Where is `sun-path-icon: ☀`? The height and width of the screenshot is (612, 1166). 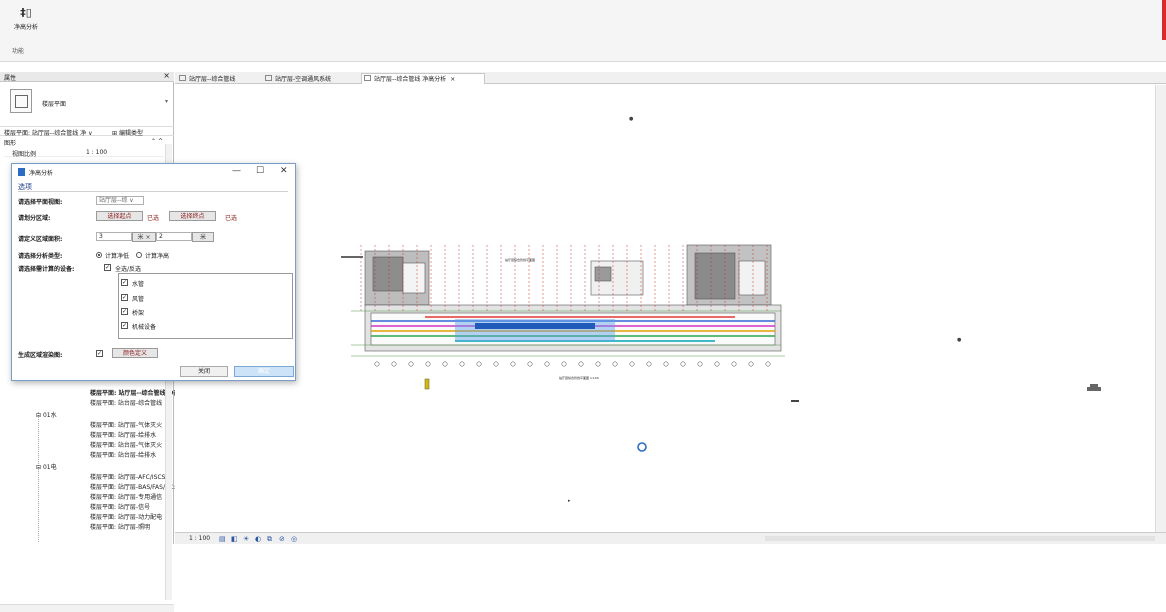 sun-path-icon: ☀ is located at coordinates (246, 539).